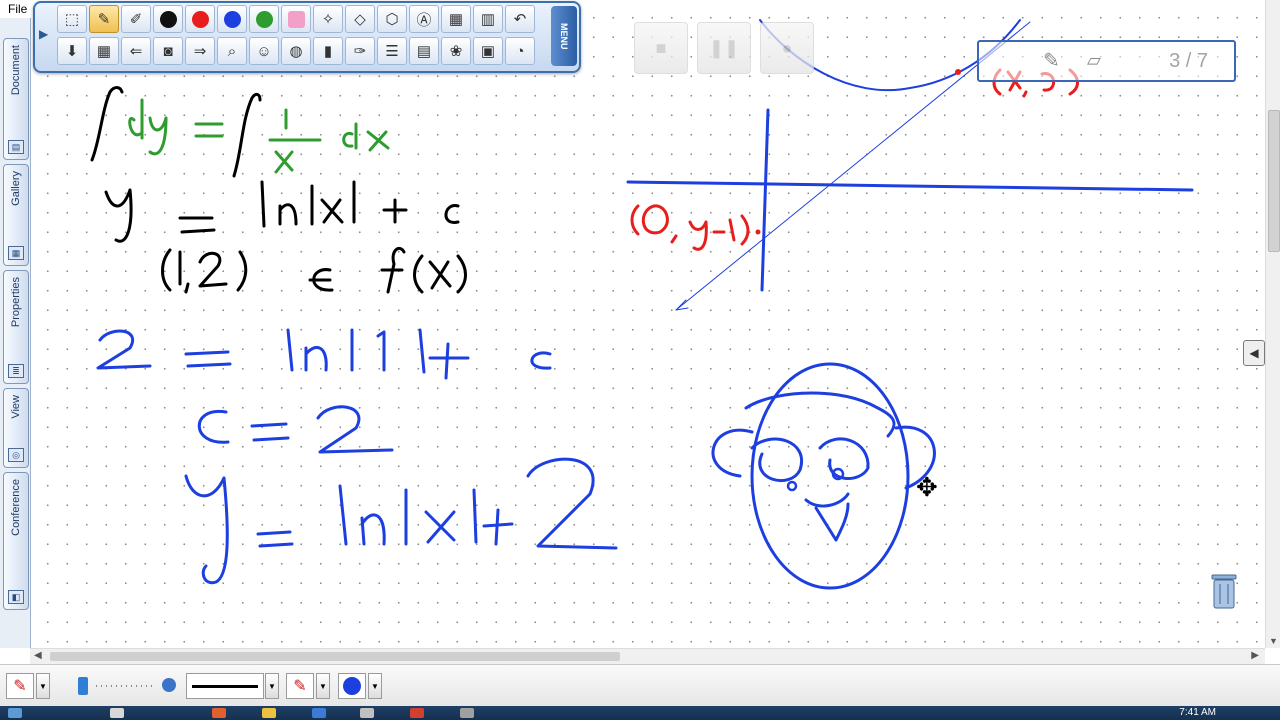 This screenshot has width=1280, height=720. I want to click on line-style-selector, so click(225, 686).